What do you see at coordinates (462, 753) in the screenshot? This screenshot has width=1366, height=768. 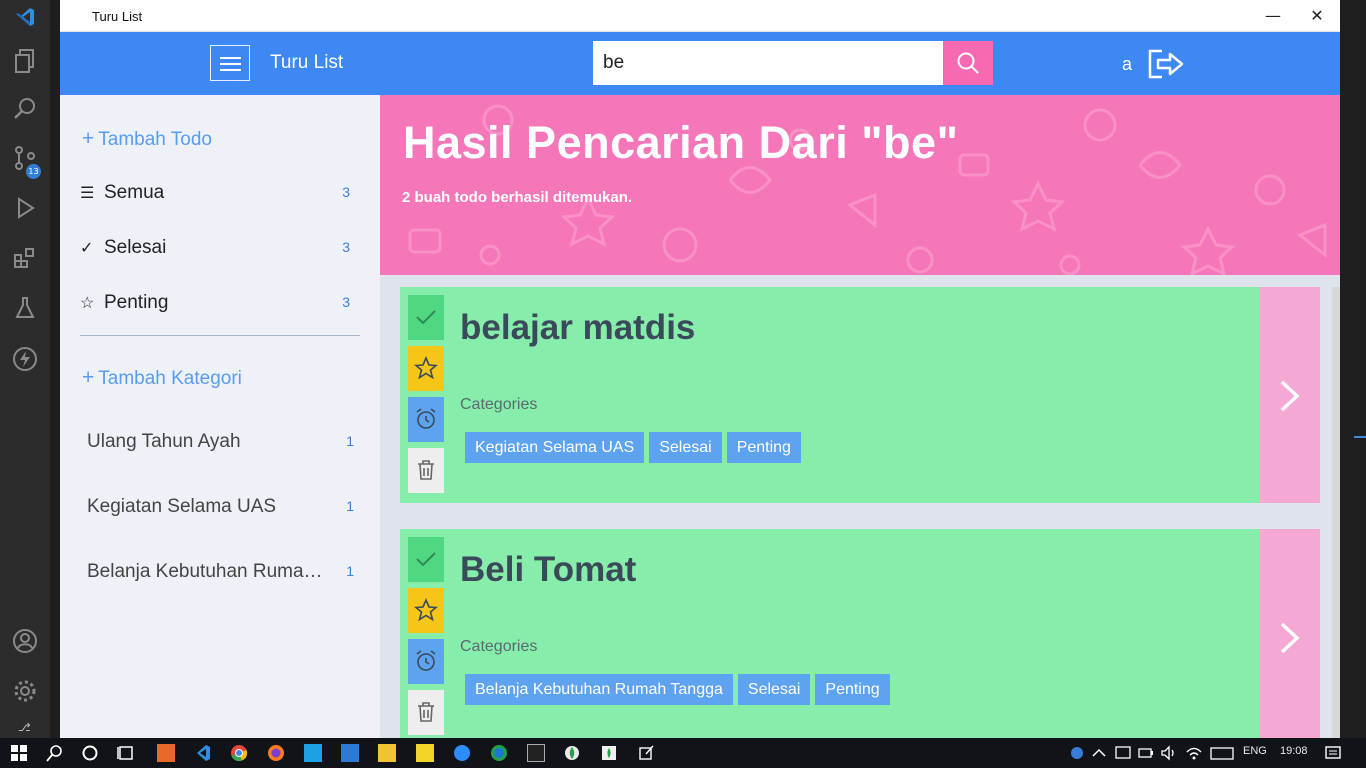 I see `zoom-app-icon` at bounding box center [462, 753].